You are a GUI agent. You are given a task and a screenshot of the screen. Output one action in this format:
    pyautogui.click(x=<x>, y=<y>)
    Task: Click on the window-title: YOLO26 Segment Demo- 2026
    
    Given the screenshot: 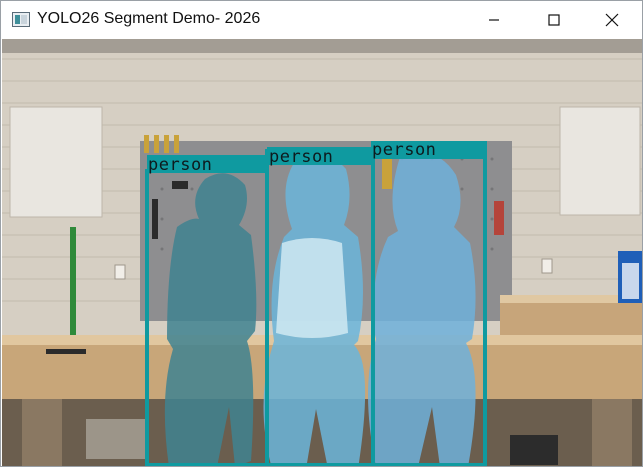 What is the action you would take?
    pyautogui.click(x=149, y=18)
    